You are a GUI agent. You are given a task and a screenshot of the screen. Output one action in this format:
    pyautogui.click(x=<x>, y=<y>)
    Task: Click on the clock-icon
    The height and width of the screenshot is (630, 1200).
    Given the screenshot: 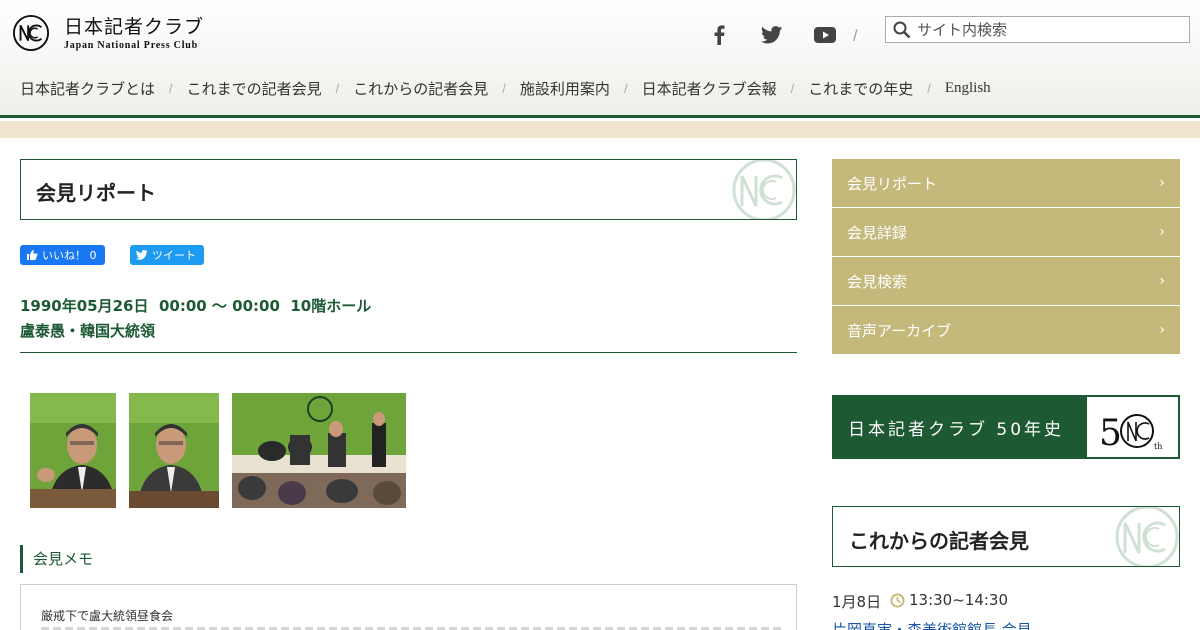 What is the action you would take?
    pyautogui.click(x=897, y=600)
    